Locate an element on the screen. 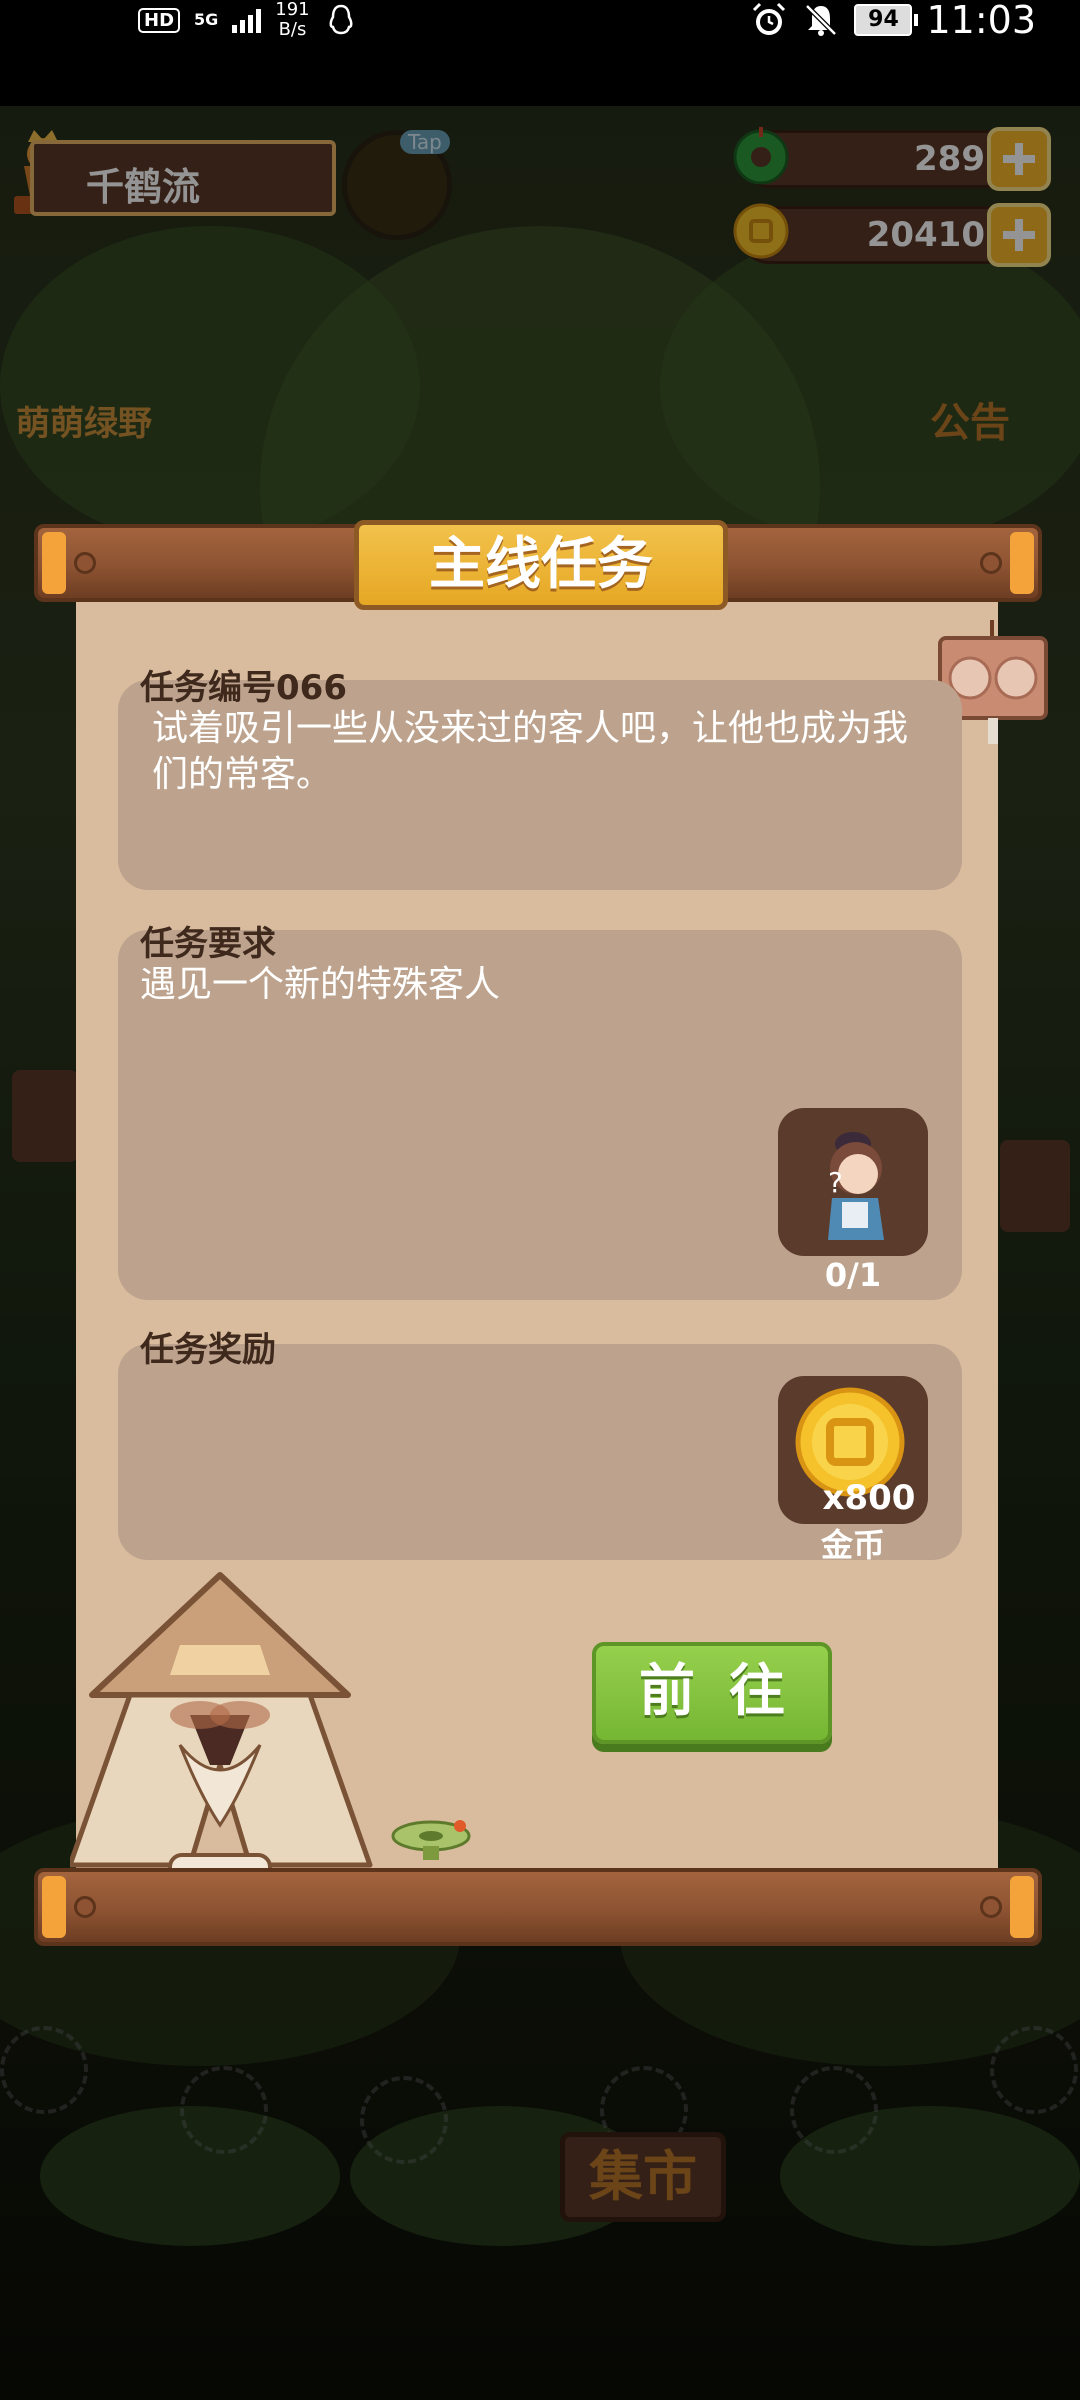 Image resolution: width=1080 pixels, height=2400 pixels. task-requirement-label: 任务要求 is located at coordinates (208, 944).